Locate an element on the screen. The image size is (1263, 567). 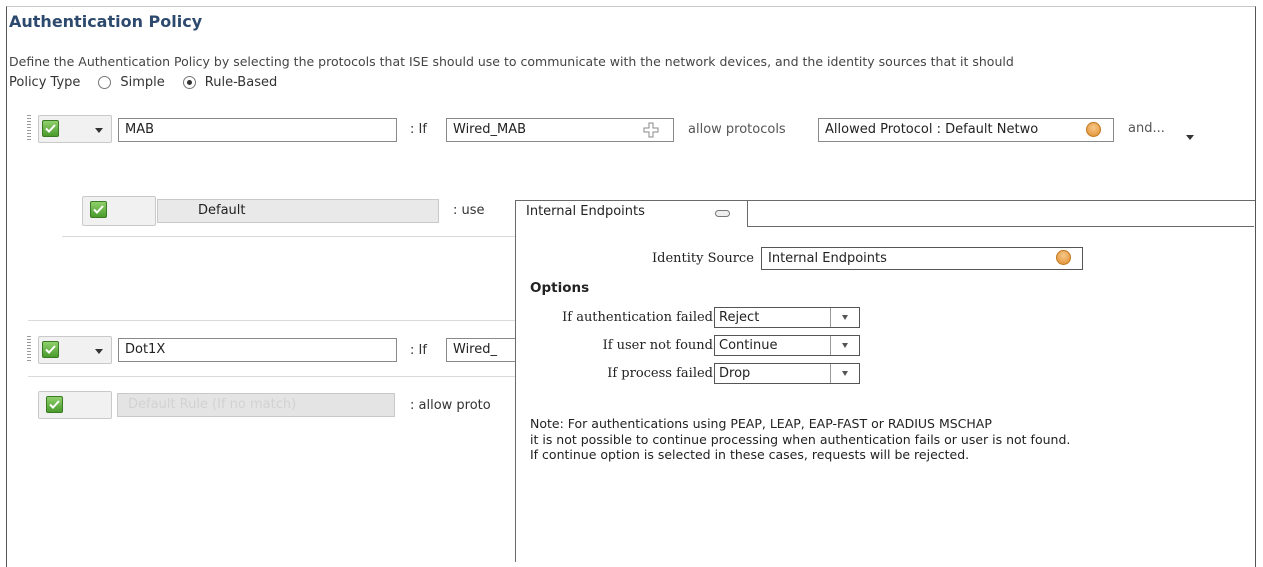
auth-failed-label: If authentication failed is located at coordinates (637, 317).